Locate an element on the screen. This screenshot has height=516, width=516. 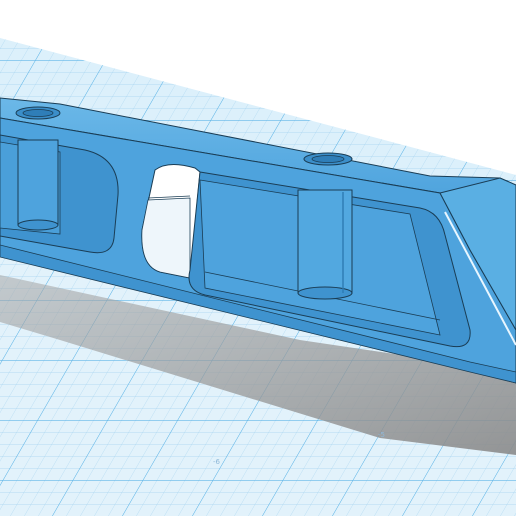
grid-tick-label: -6 is located at coordinates (216, 462).